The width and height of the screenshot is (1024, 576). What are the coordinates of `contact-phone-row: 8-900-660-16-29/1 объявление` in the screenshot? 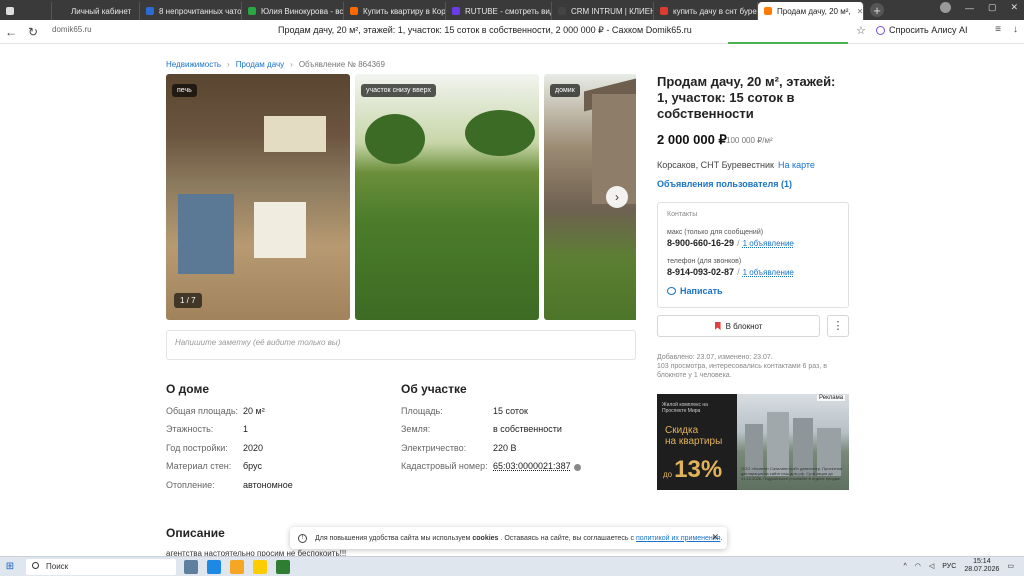 It's located at (730, 243).